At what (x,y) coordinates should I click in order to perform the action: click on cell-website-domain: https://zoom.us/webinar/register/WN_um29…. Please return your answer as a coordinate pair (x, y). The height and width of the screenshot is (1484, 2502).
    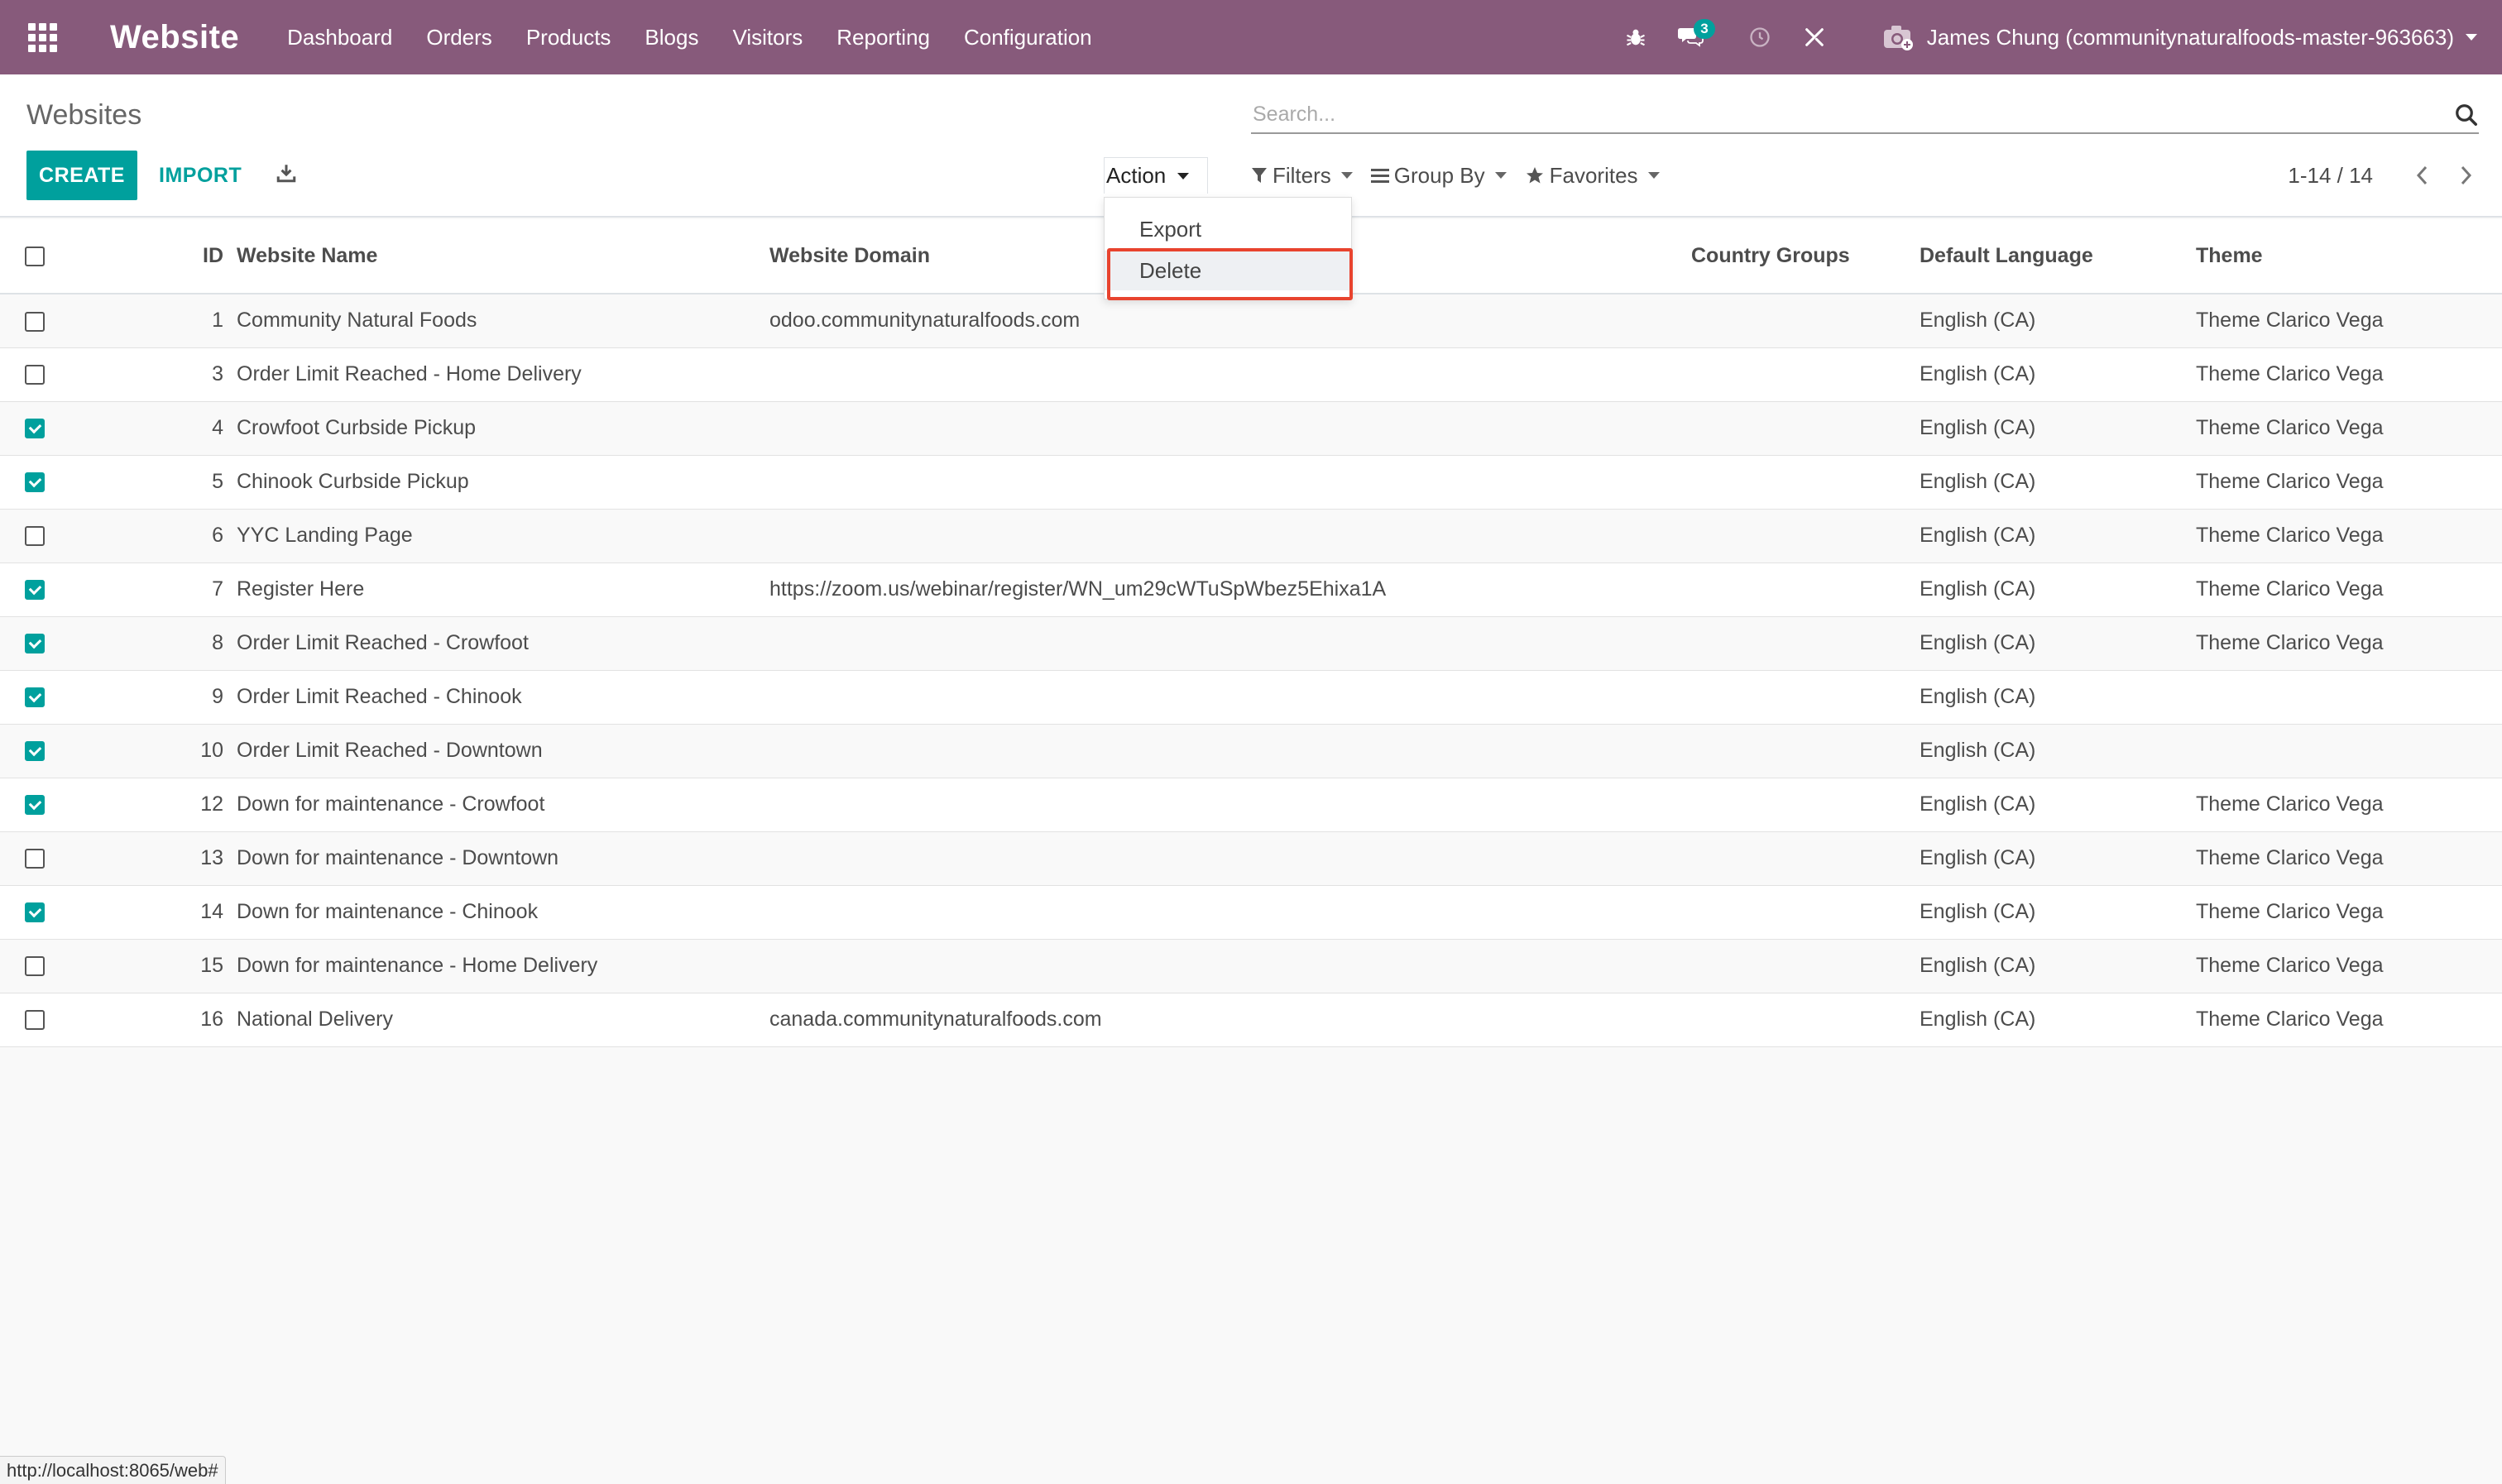
    Looking at the image, I should click on (1230, 589).